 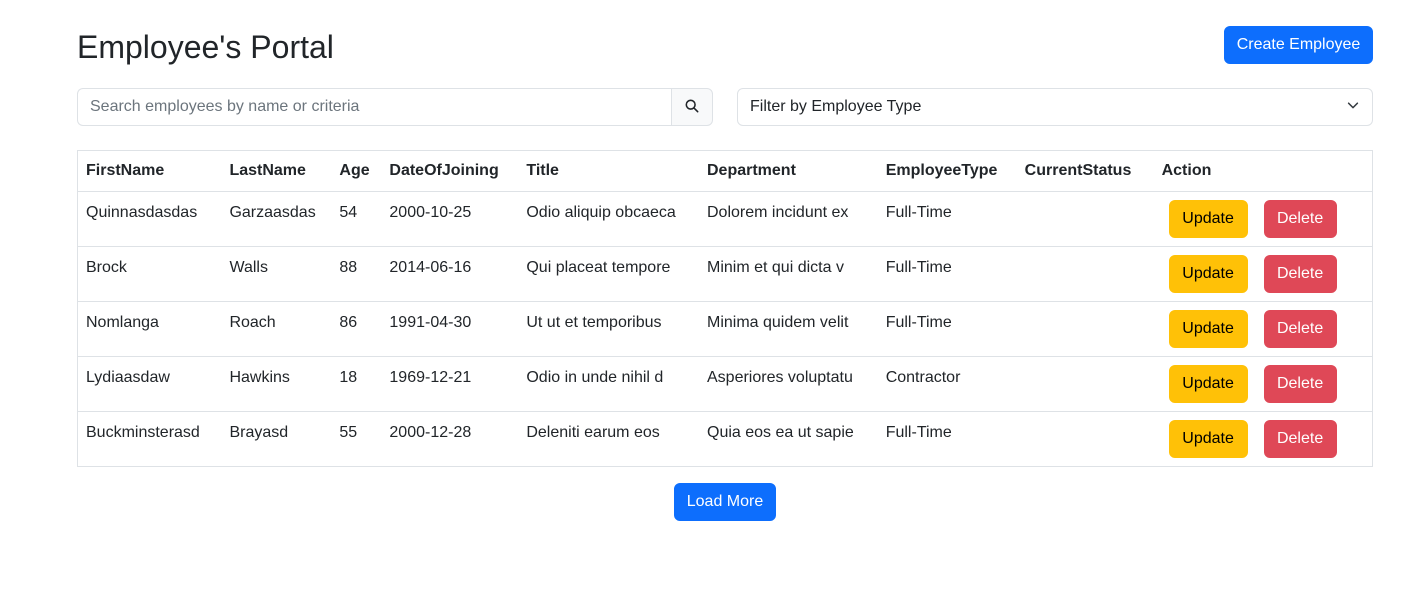 What do you see at coordinates (356, 329) in the screenshot?
I see `cell-age: 86` at bounding box center [356, 329].